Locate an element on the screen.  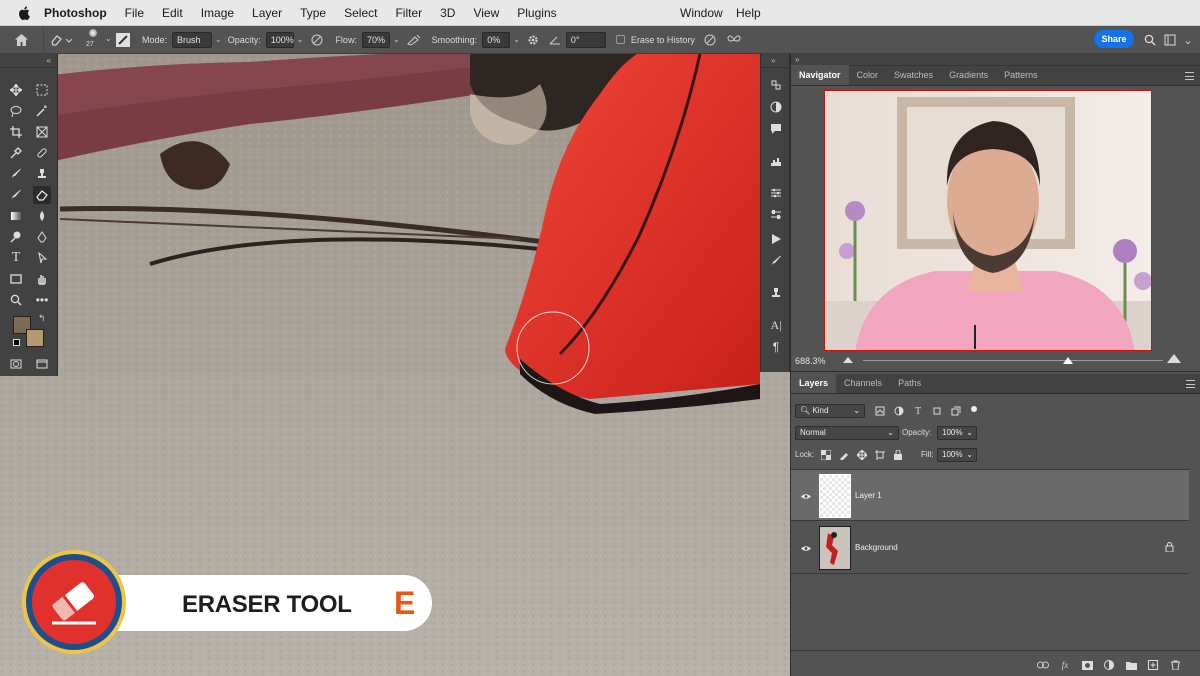
lasso-tool-icon is located at coordinates (16, 111).